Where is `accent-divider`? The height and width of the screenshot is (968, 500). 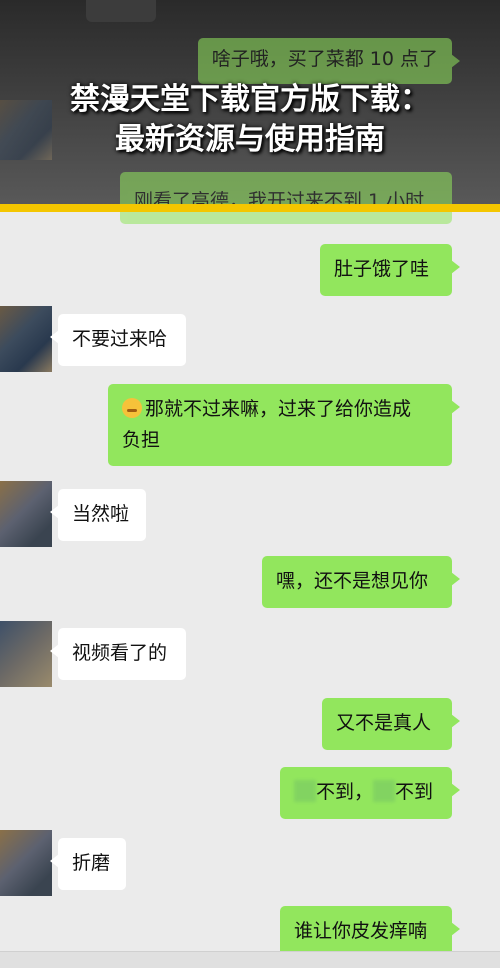
accent-divider is located at coordinates (250, 208).